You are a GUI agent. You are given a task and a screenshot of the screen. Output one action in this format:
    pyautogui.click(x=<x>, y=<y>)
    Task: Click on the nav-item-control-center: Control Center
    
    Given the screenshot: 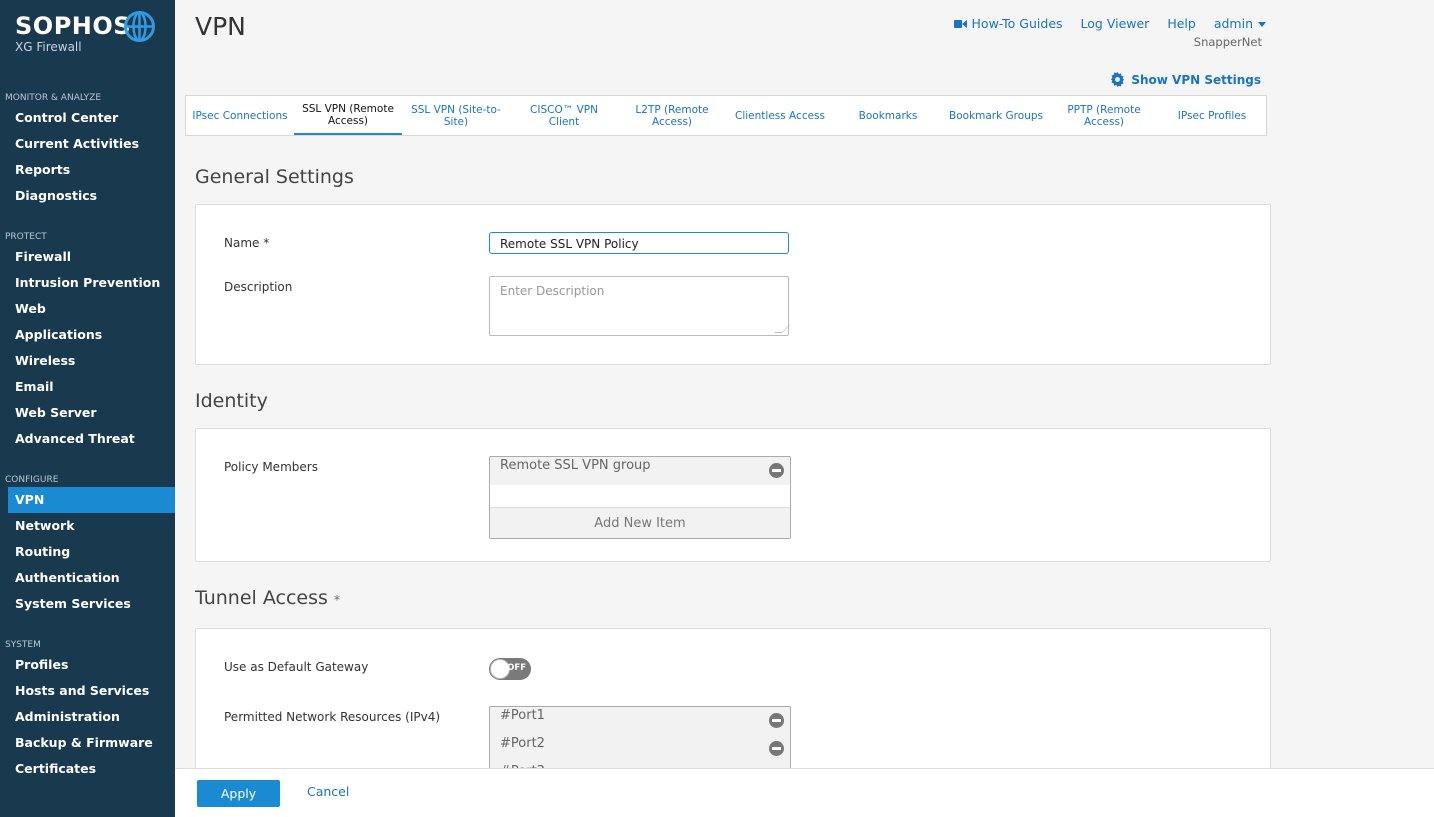 What is the action you would take?
    pyautogui.click(x=87, y=118)
    